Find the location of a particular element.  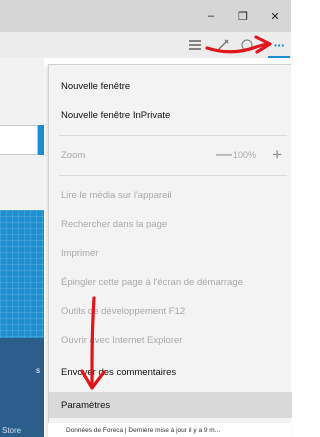

title-bar: – ❐ ✕ is located at coordinates (145, 16).